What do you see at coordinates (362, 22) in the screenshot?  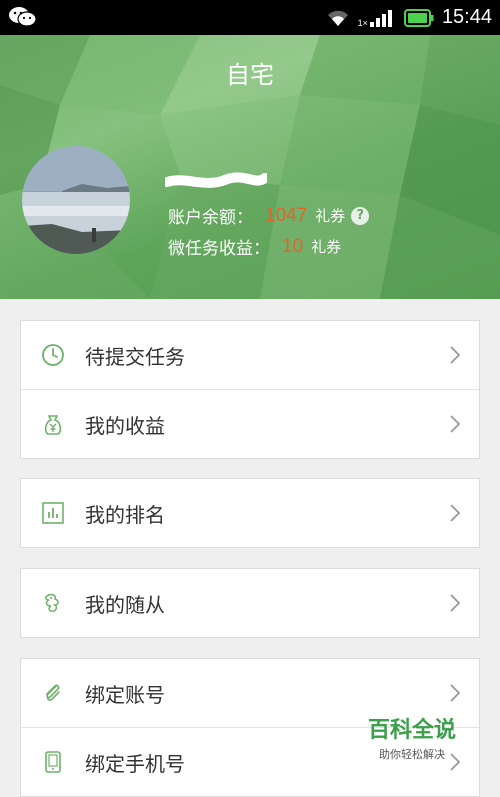 I see `network-type-label: 1×` at bounding box center [362, 22].